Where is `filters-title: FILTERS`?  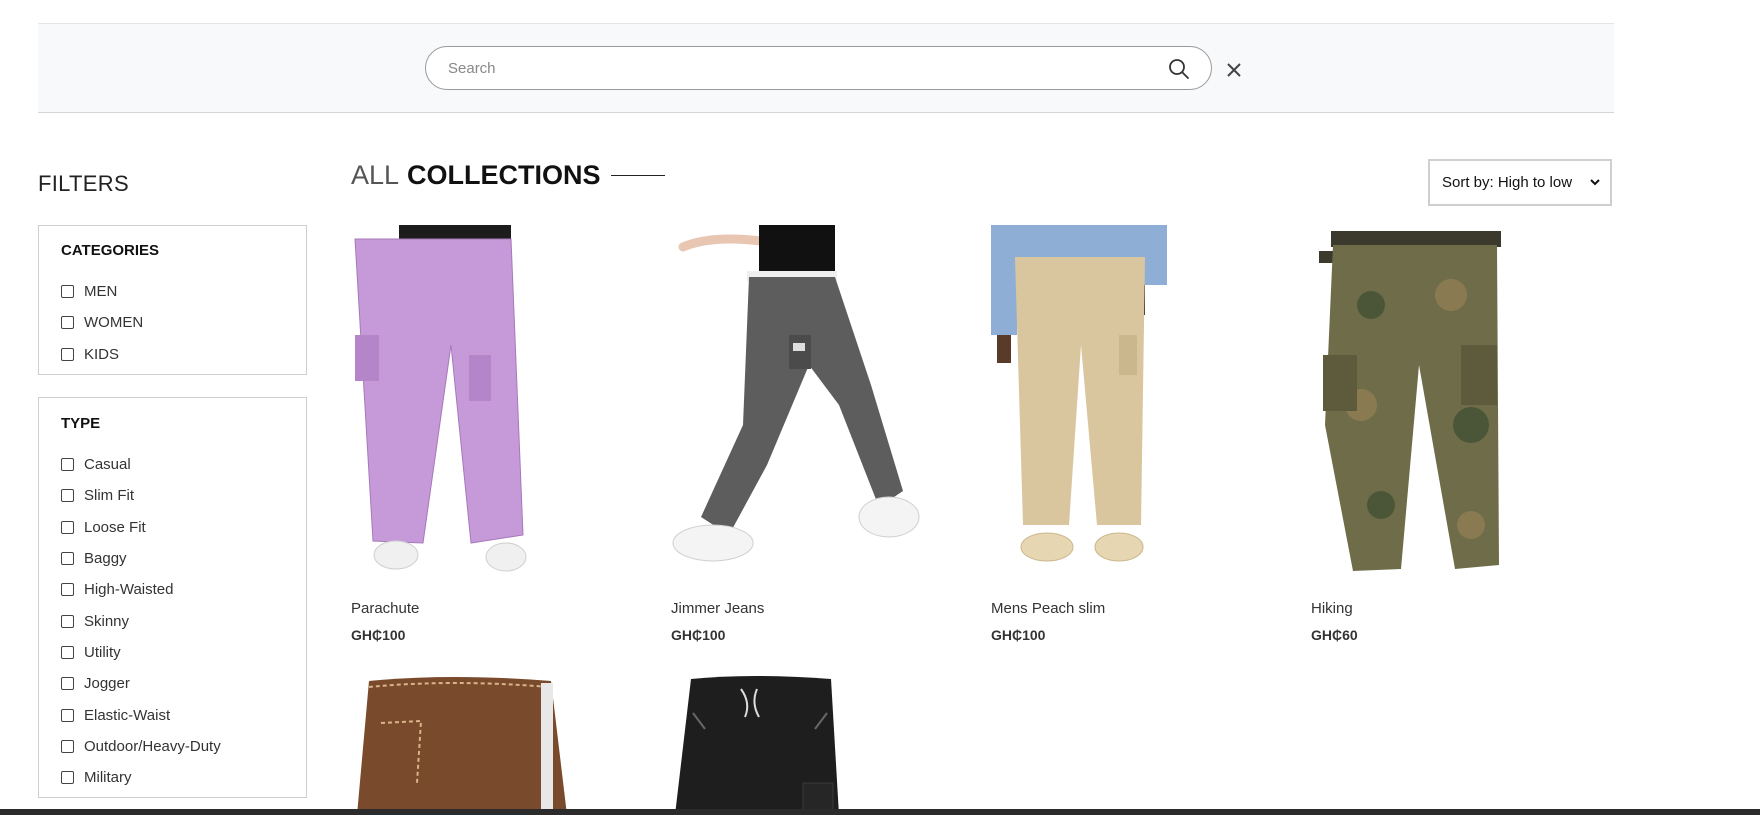
filters-title: FILTERS is located at coordinates (83, 183).